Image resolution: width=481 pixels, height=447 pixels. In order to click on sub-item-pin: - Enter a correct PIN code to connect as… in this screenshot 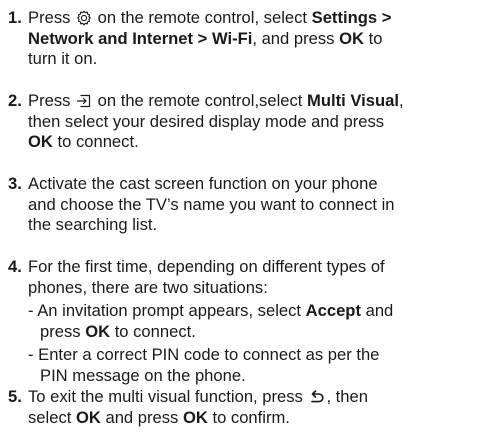, I will do `click(204, 355)`.